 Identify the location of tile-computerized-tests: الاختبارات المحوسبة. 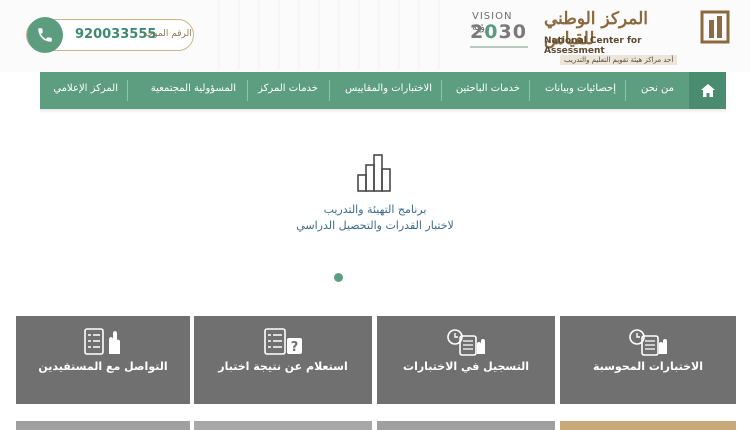
(648, 360).